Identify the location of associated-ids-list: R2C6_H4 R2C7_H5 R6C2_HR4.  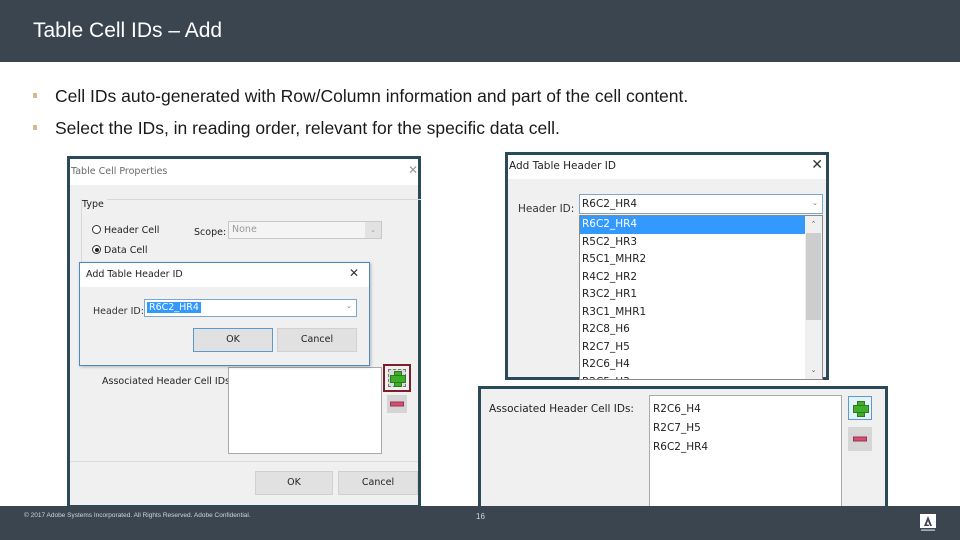
(745, 451).